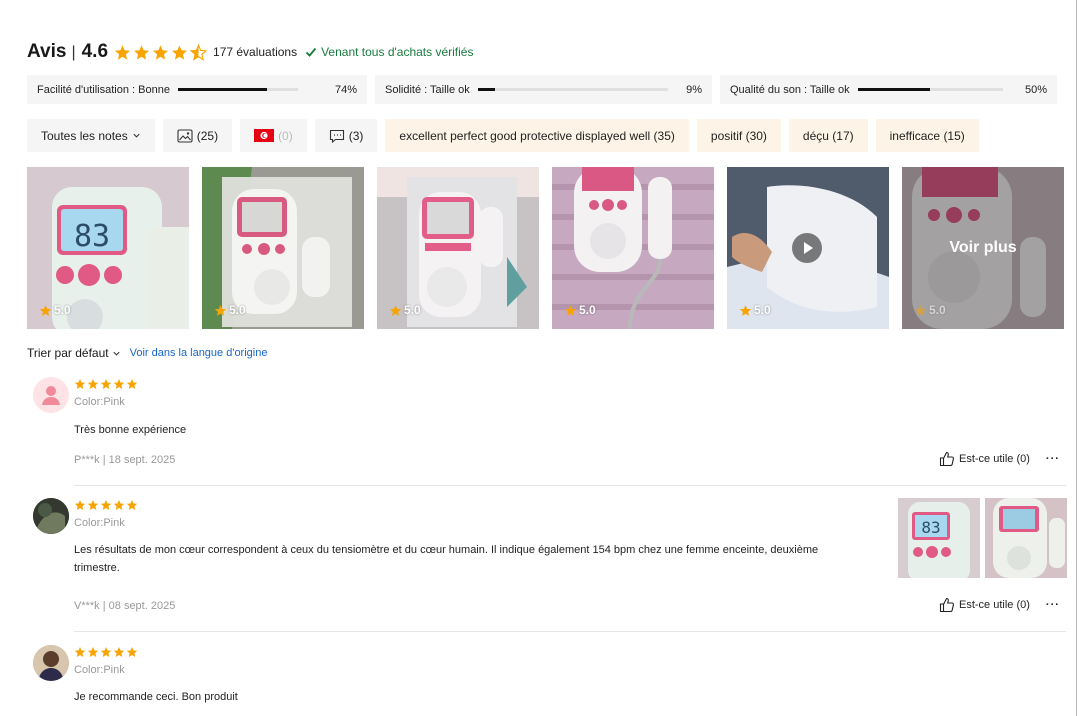  What do you see at coordinates (84, 135) in the screenshot?
I see `all-notes-label: Toutes les notes` at bounding box center [84, 135].